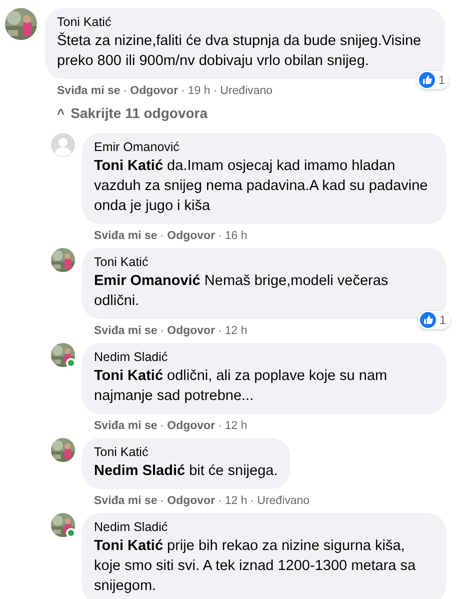 The height and width of the screenshot is (599, 474). I want to click on comment-text: Emir Omanović Nemaš brige,modeli večeras odlični., so click(242, 291).